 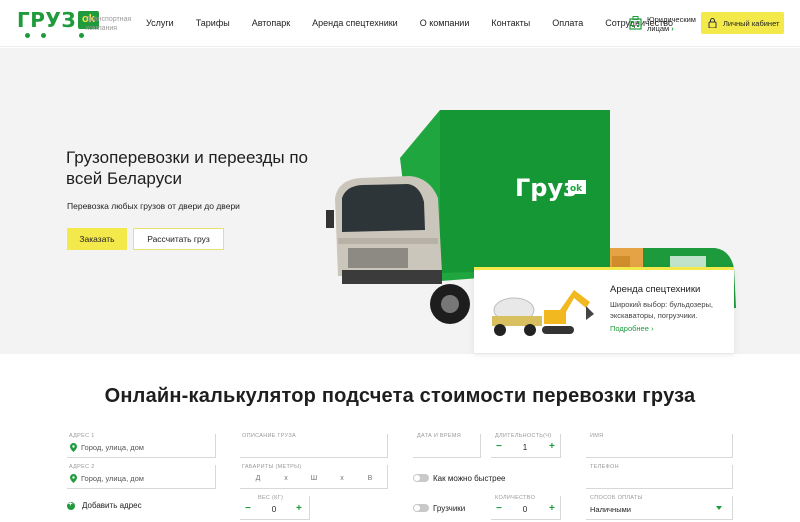 I want to click on weight-label: вес (кг), so click(x=271, y=498).